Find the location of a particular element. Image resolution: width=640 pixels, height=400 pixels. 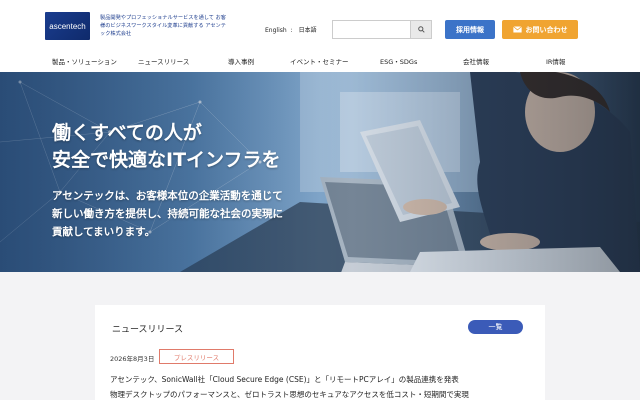

mail-icon is located at coordinates (517, 29).